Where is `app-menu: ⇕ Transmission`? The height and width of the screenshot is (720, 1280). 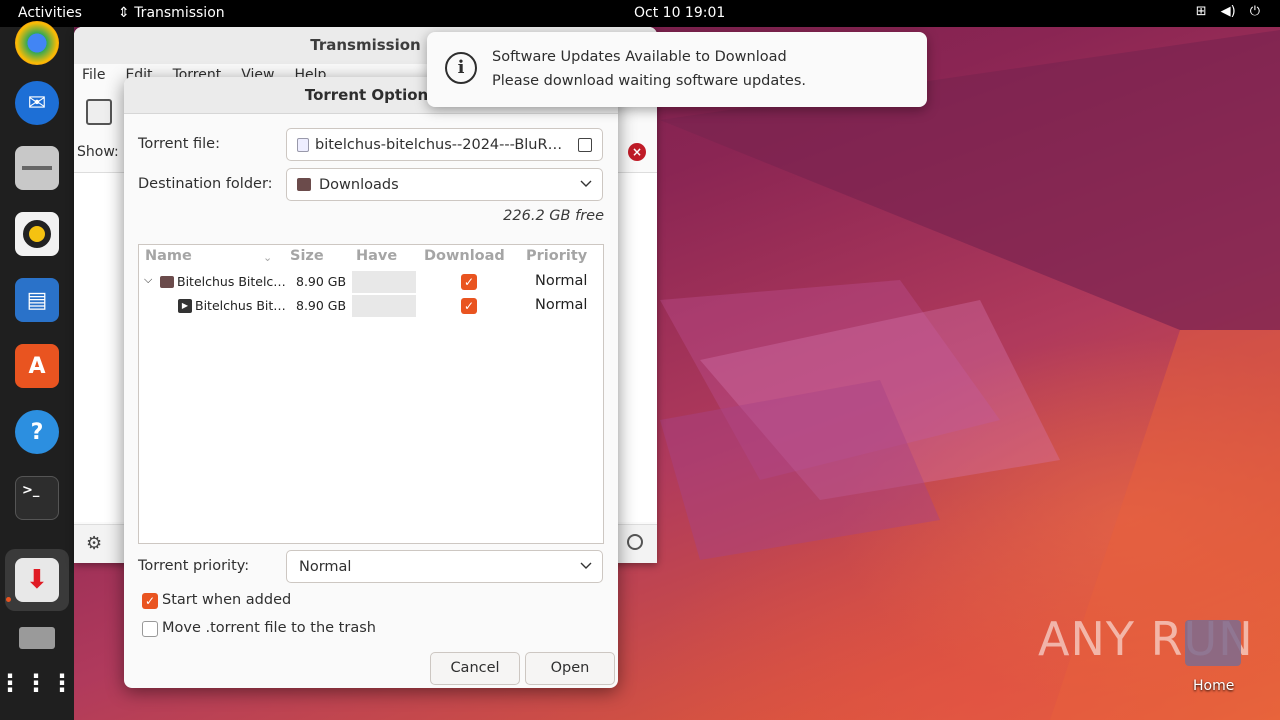
app-menu: ⇕ Transmission is located at coordinates (171, 13).